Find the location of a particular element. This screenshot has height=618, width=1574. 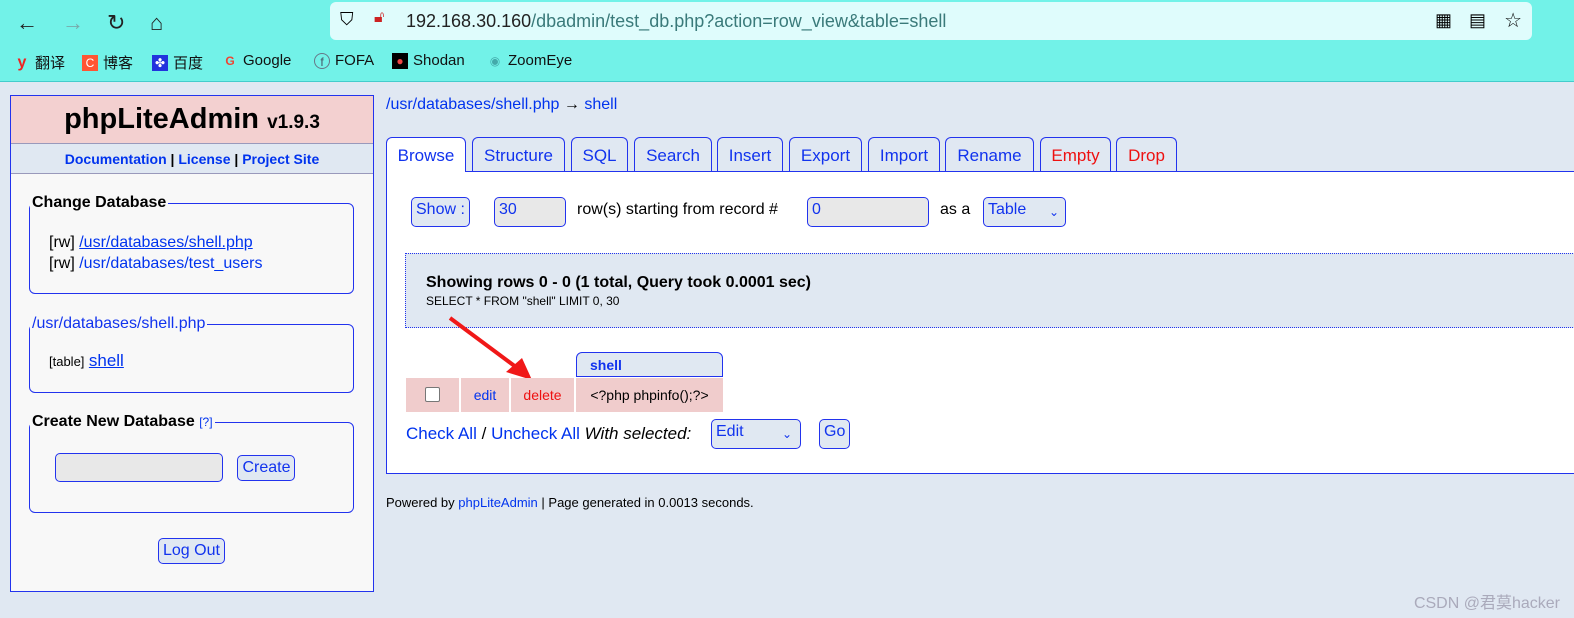

reader-icon: ▤ is located at coordinates (1477, 20).